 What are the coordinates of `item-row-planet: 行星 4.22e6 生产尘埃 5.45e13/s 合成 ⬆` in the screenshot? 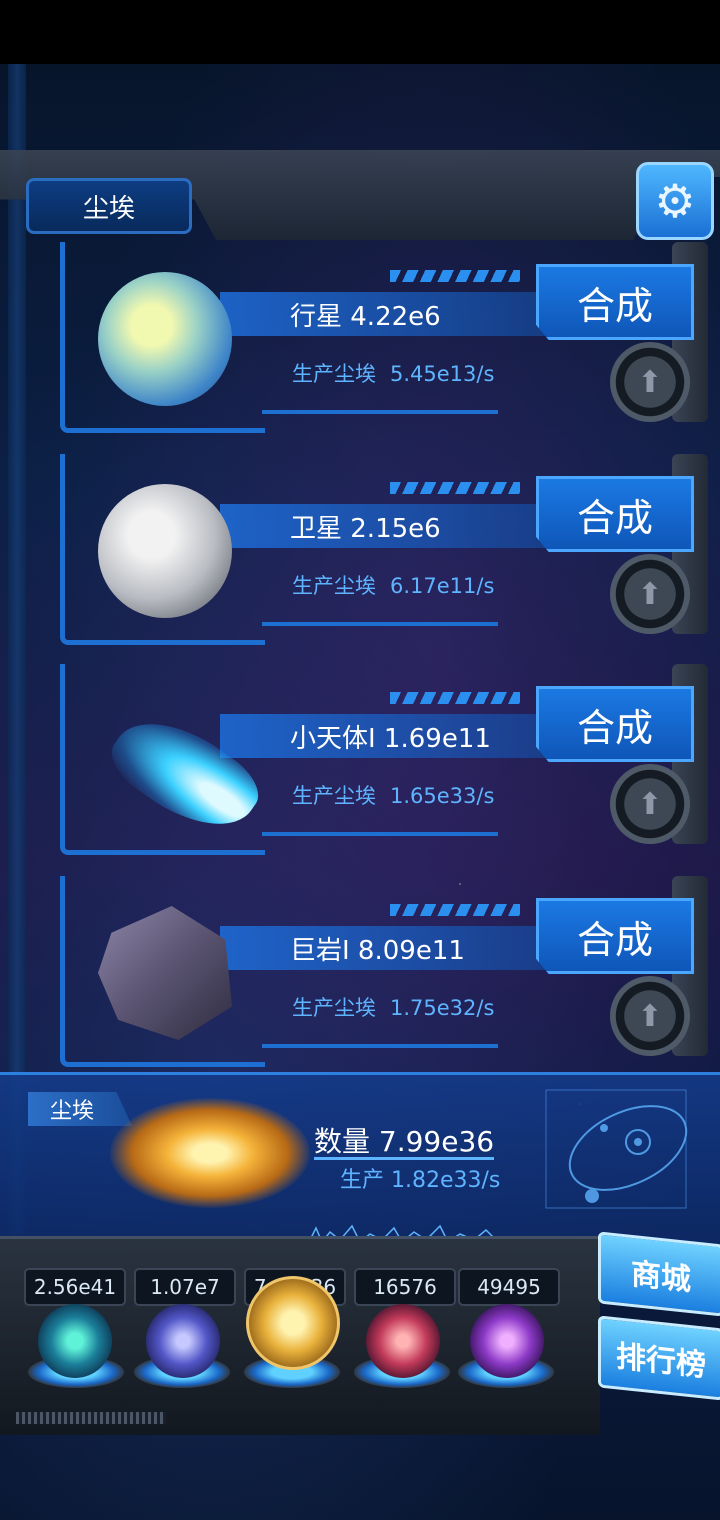 It's located at (360, 342).